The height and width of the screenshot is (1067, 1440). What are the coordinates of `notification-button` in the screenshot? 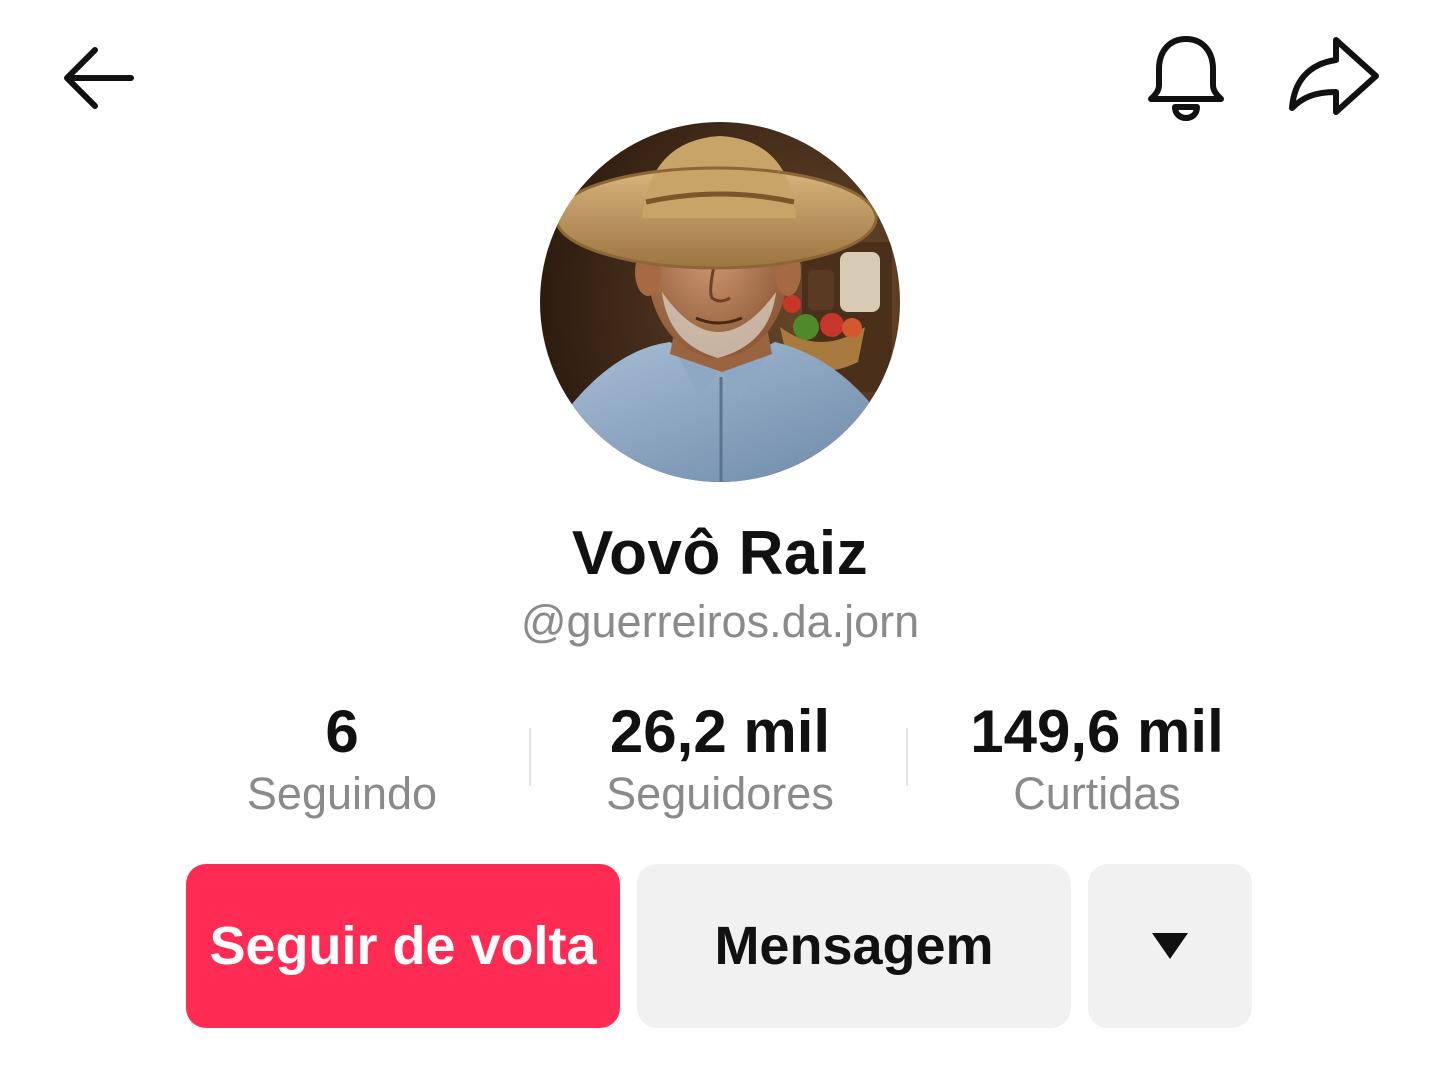 It's located at (1186, 77).